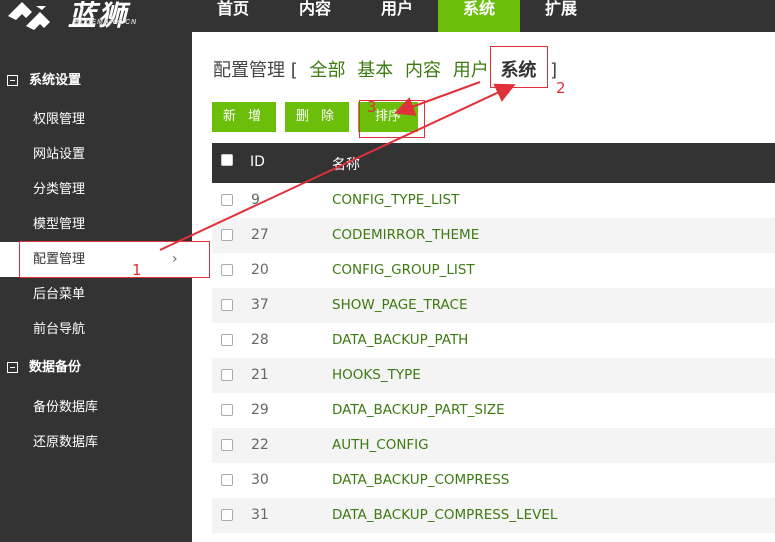  I want to click on annotation-number-3: 3, so click(372, 107).